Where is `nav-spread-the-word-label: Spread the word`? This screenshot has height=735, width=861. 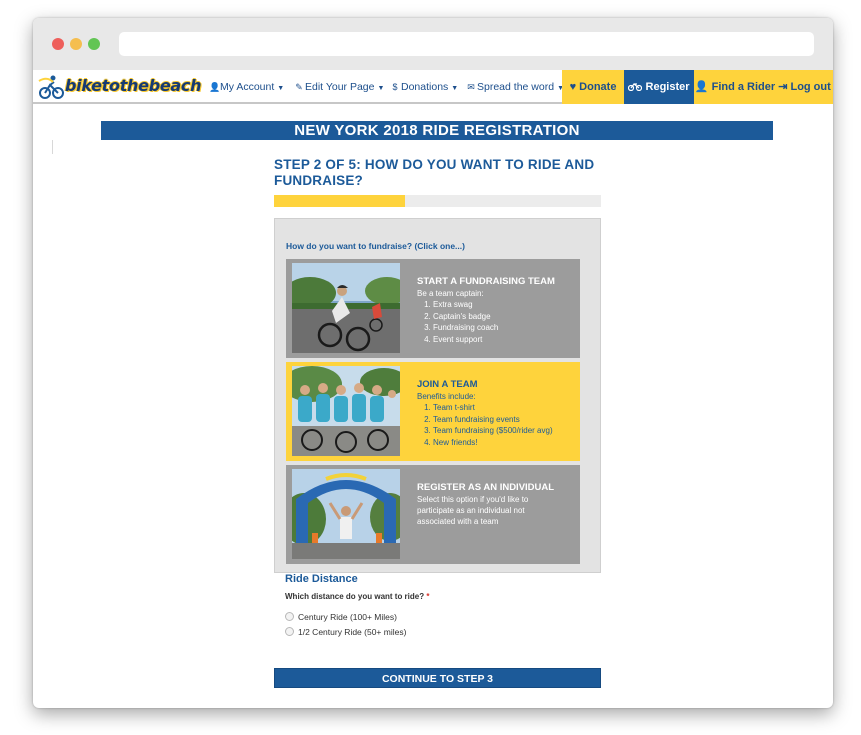 nav-spread-the-word-label: Spread the word is located at coordinates (516, 87).